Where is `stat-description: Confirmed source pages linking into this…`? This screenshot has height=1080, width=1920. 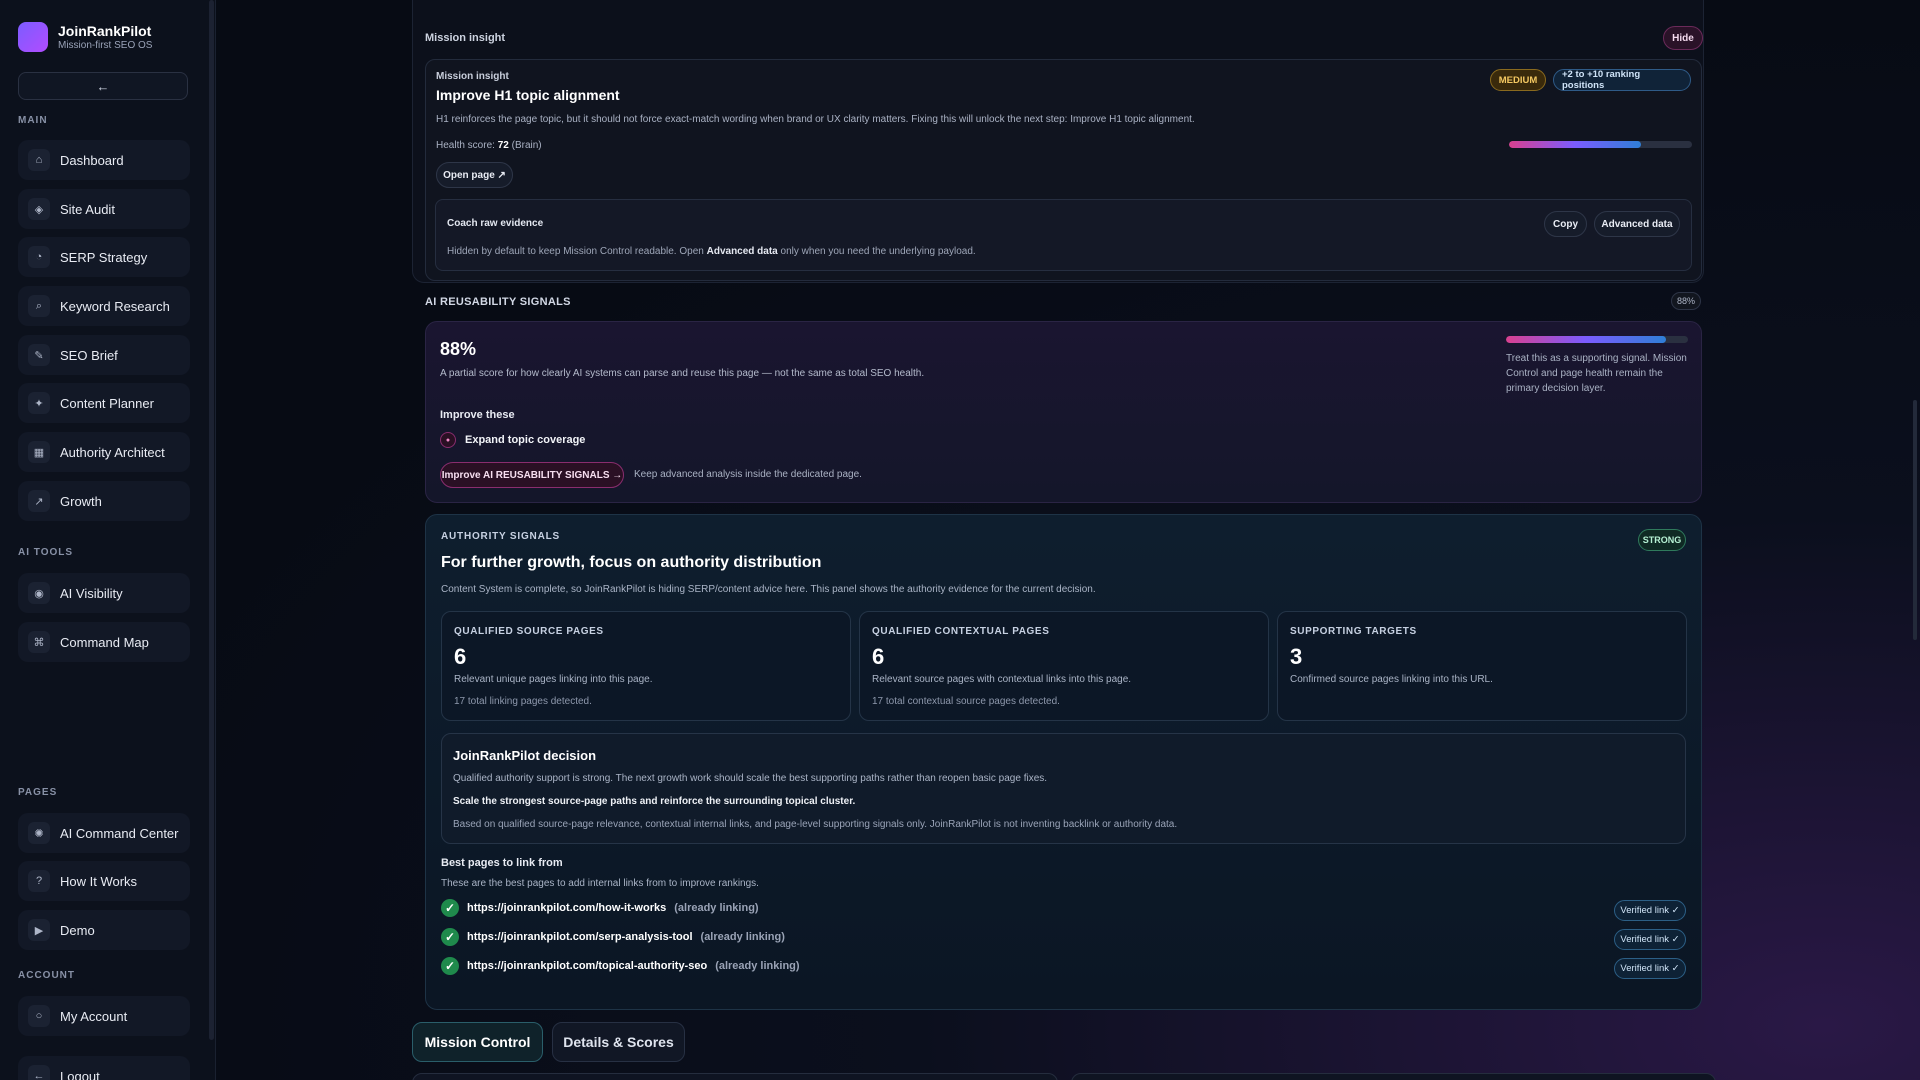 stat-description: Confirmed source pages linking into this… is located at coordinates (1391, 679).